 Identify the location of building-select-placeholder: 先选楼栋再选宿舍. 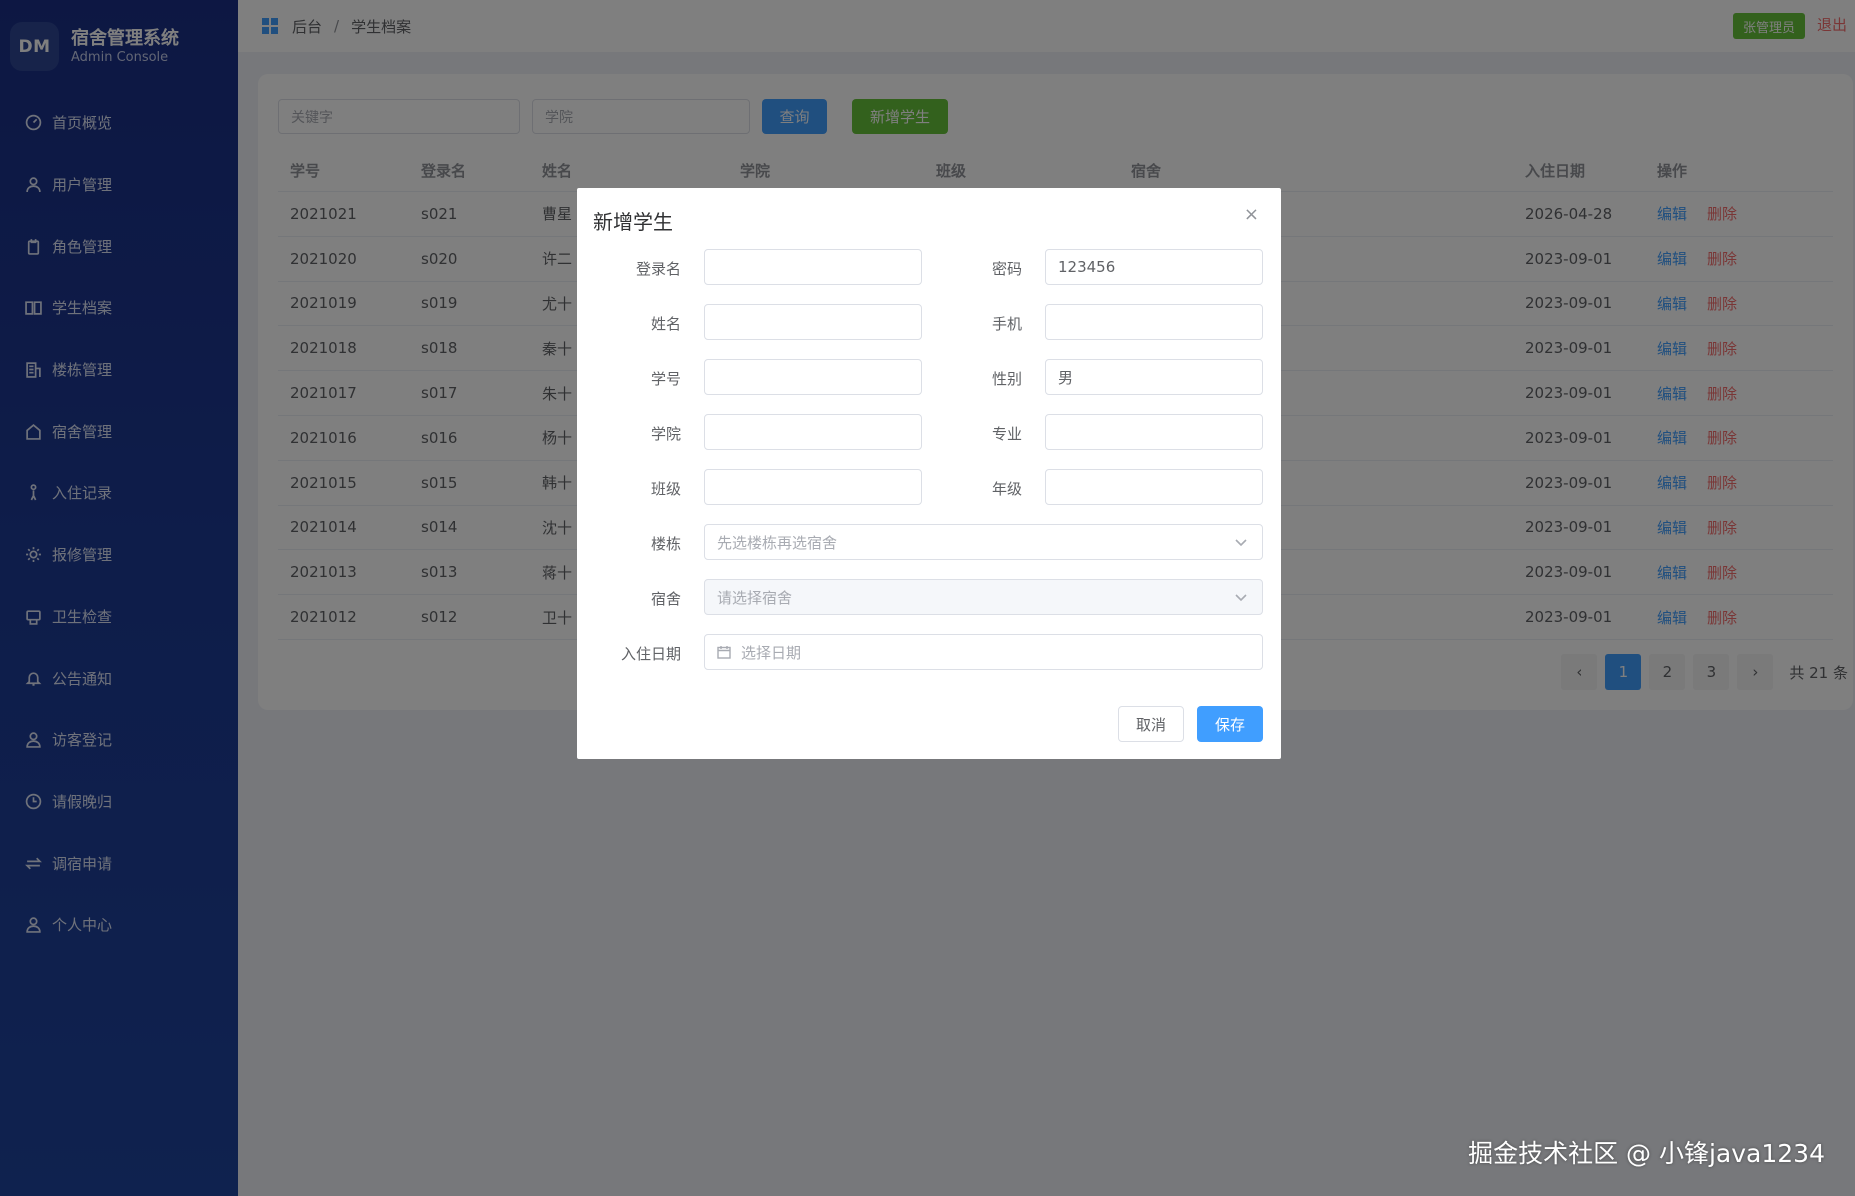
(777, 542).